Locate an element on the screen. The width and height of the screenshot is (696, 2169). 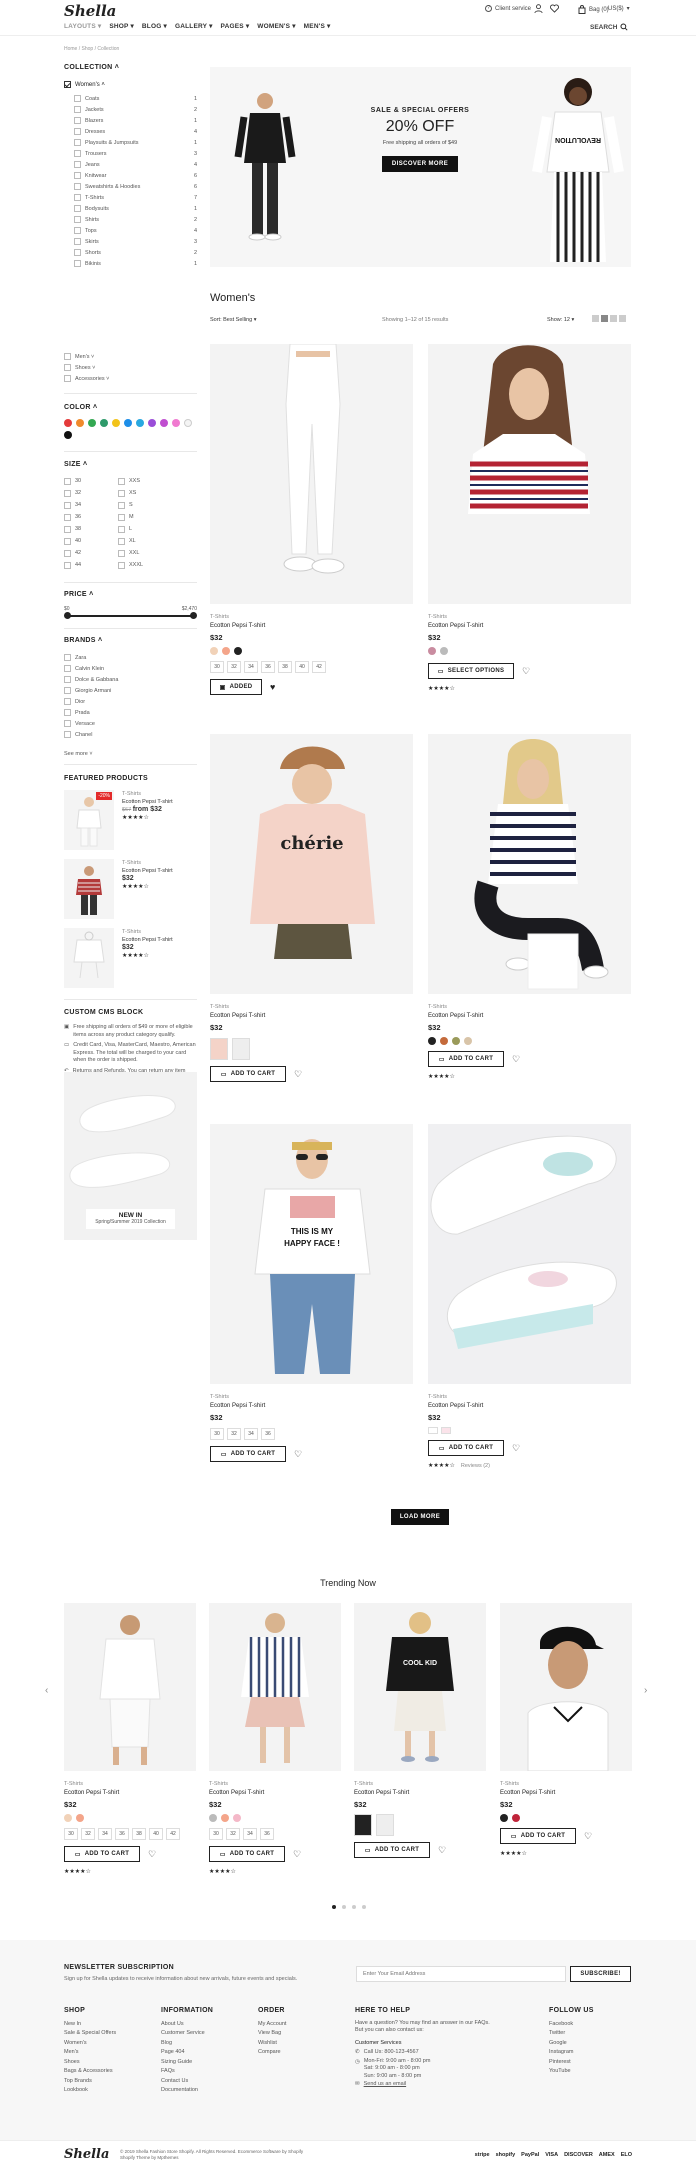
currency-select: US($) ▾ is located at coordinates (619, 9).